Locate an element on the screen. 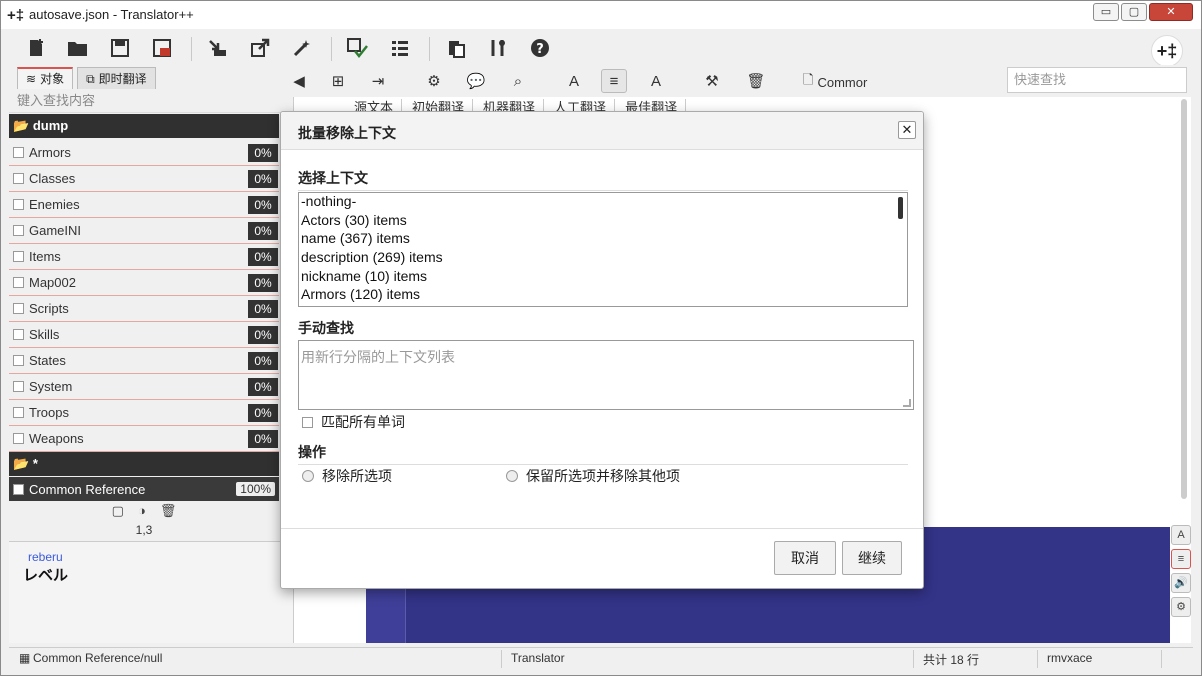 This screenshot has width=1202, height=676. save-icon is located at coordinates (120, 48).